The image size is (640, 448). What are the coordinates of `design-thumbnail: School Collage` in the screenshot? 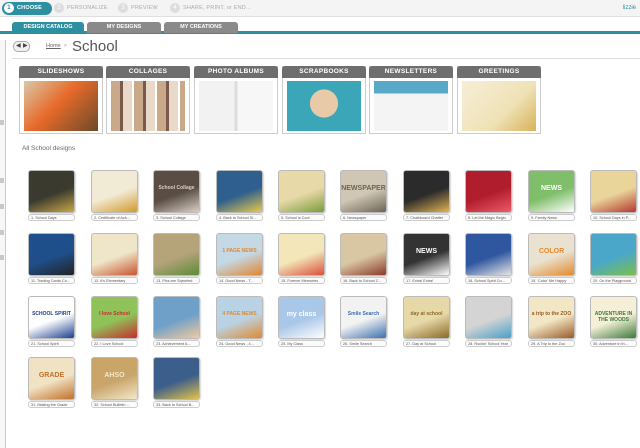 It's located at (176, 191).